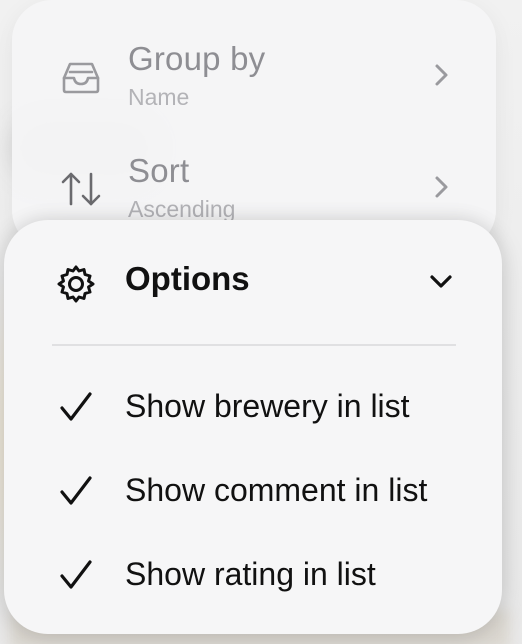 The height and width of the screenshot is (644, 522). What do you see at coordinates (250, 574) in the screenshot?
I see `show-rating-label: Show rating in list` at bounding box center [250, 574].